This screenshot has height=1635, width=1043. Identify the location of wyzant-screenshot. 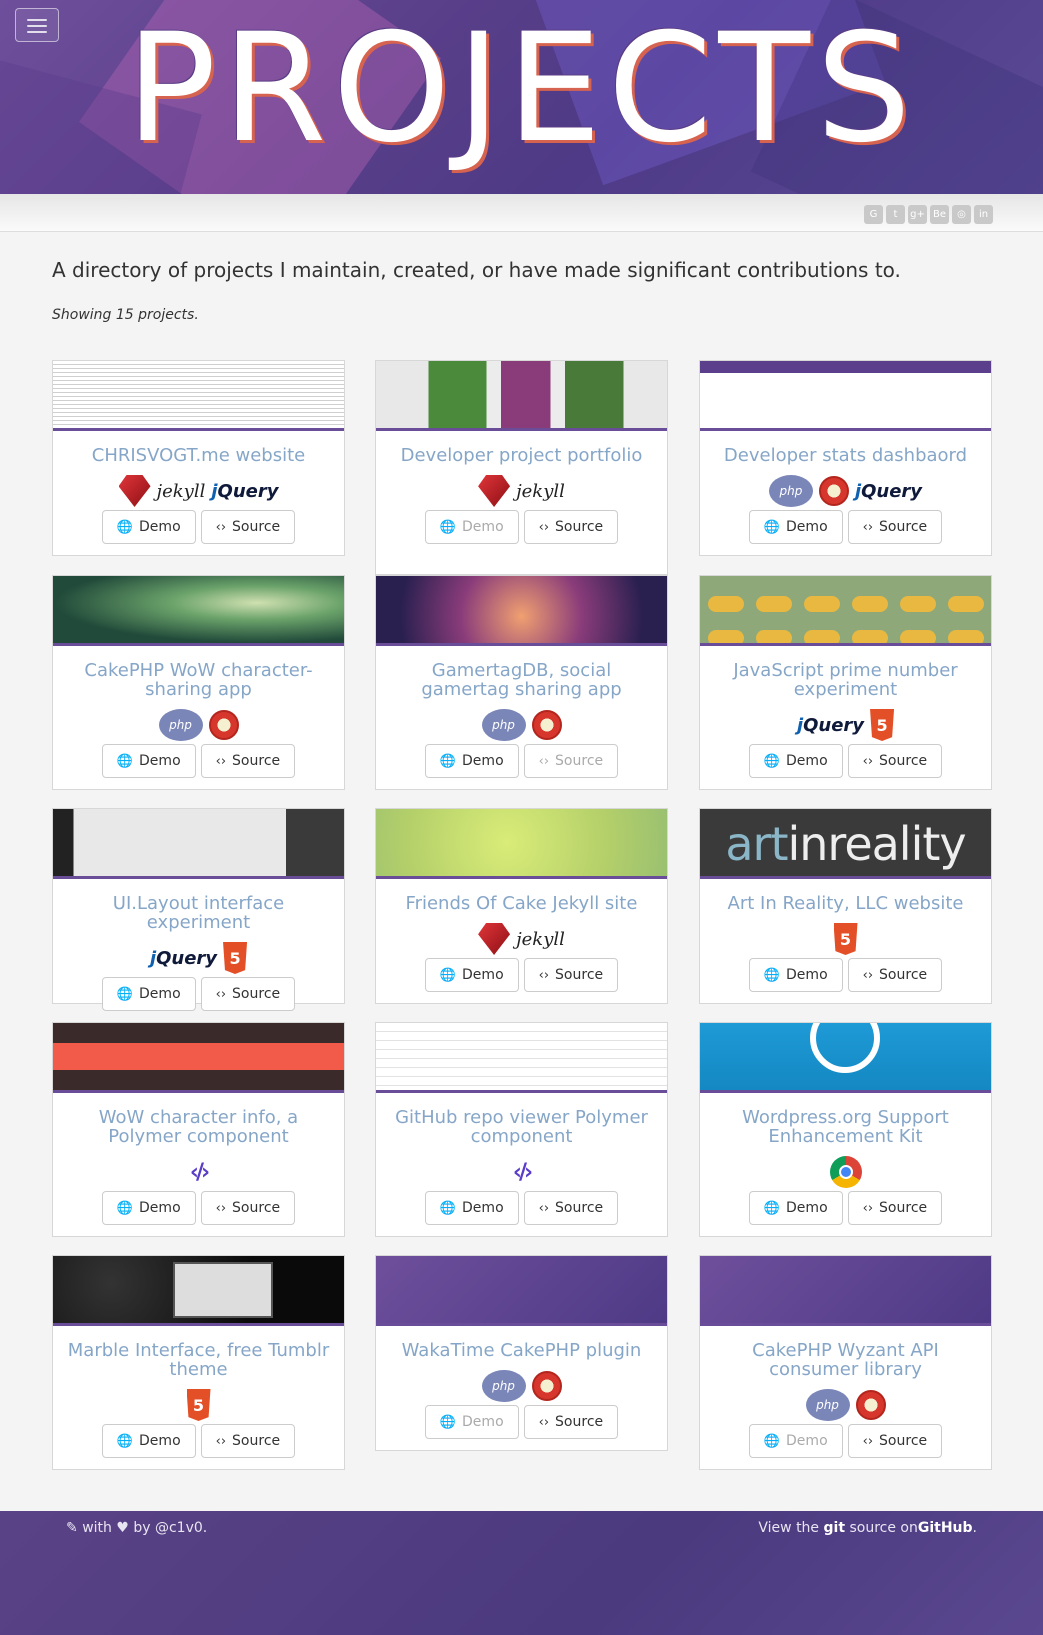
(845, 1291).